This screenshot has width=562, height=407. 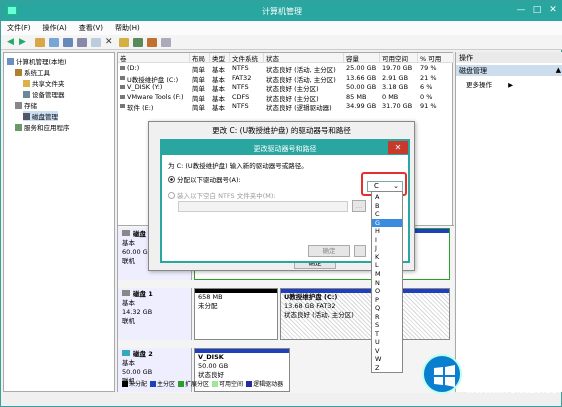 I want to click on drive-letter-option: W, so click(x=387, y=359).